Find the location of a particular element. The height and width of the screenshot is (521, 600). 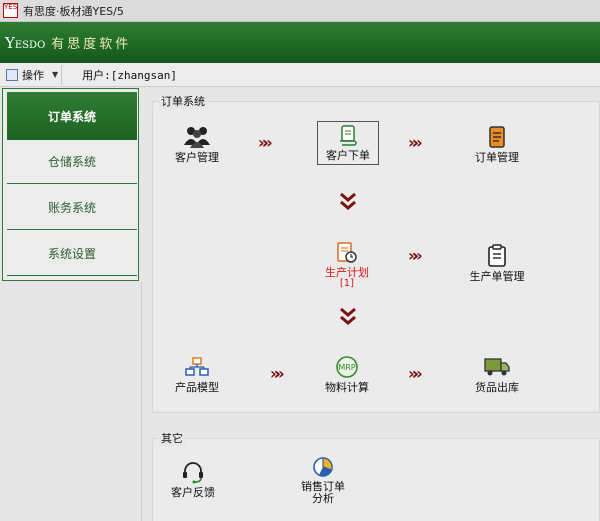

sidebar-item-label: 账务系统 is located at coordinates (71, 208).